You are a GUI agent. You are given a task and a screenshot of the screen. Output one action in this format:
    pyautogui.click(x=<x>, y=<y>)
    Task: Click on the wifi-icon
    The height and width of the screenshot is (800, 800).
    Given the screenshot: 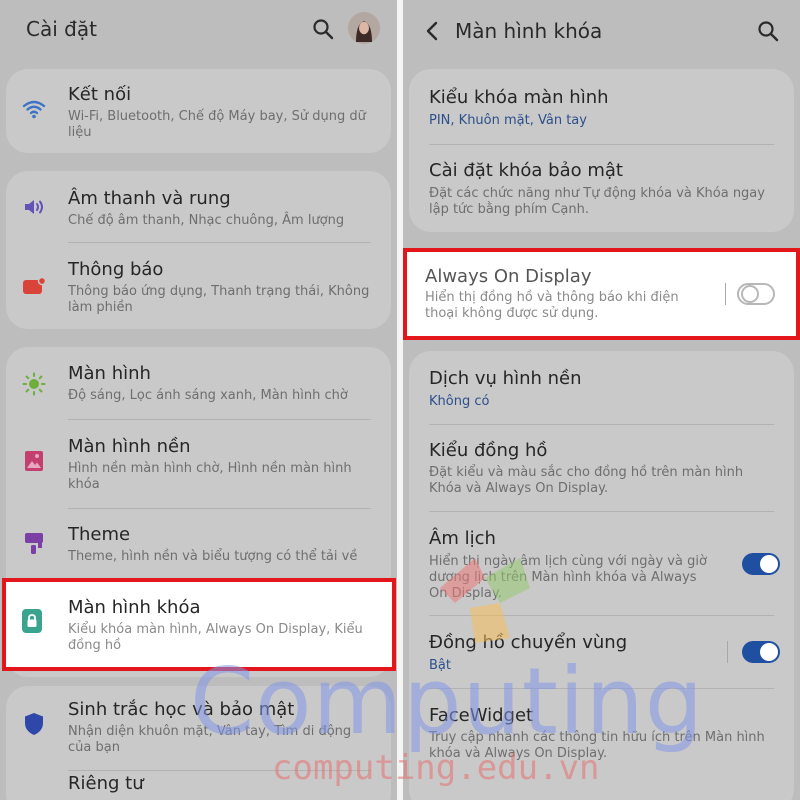 What is the action you would take?
    pyautogui.click(x=34, y=109)
    